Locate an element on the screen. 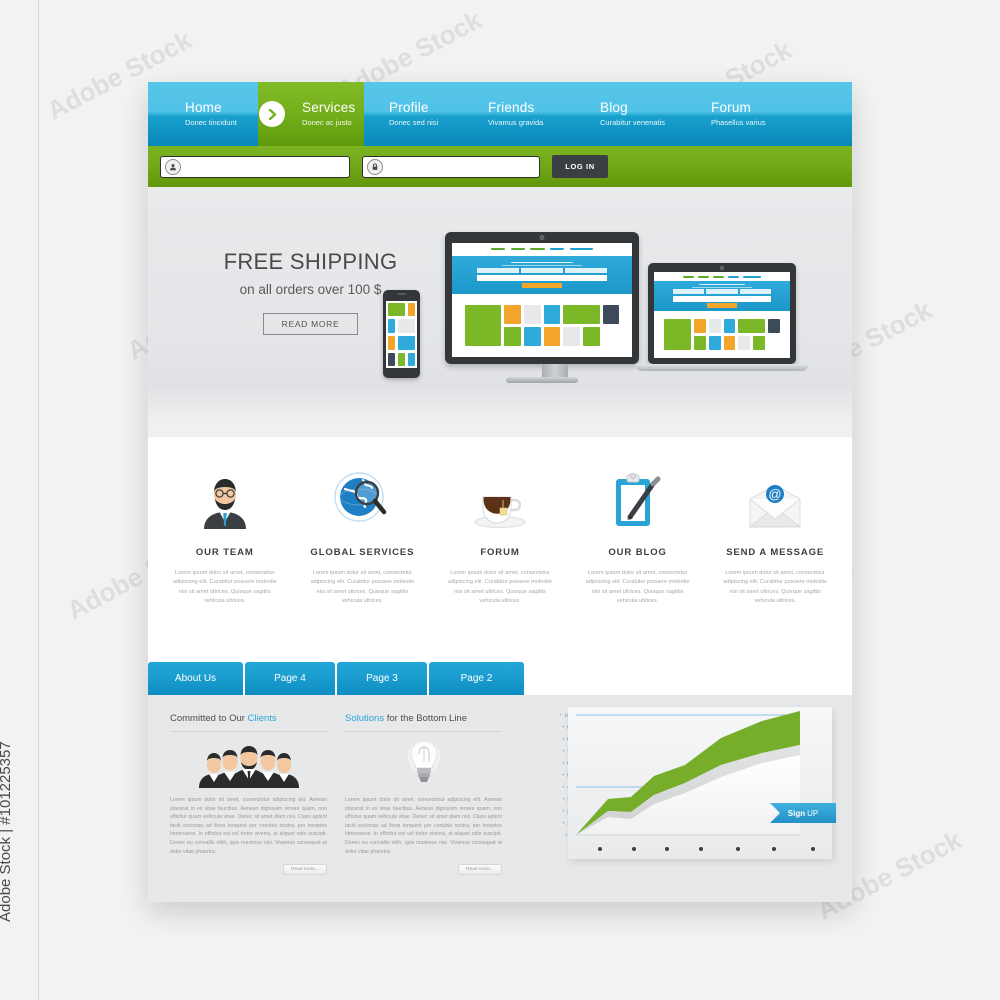 The height and width of the screenshot is (1000, 1000). nav-item-subtitle: Donec sed nisi is located at coordinates (414, 122).